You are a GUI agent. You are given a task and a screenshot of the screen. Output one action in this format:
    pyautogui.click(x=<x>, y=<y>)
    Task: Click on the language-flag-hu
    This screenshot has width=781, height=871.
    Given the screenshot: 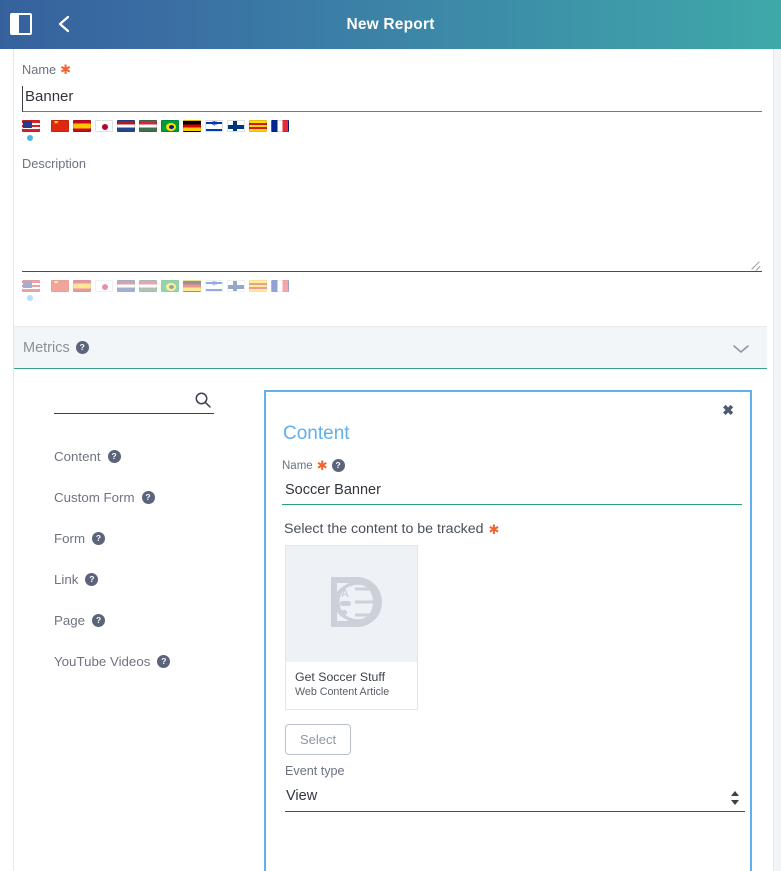 What is the action you would take?
    pyautogui.click(x=148, y=126)
    